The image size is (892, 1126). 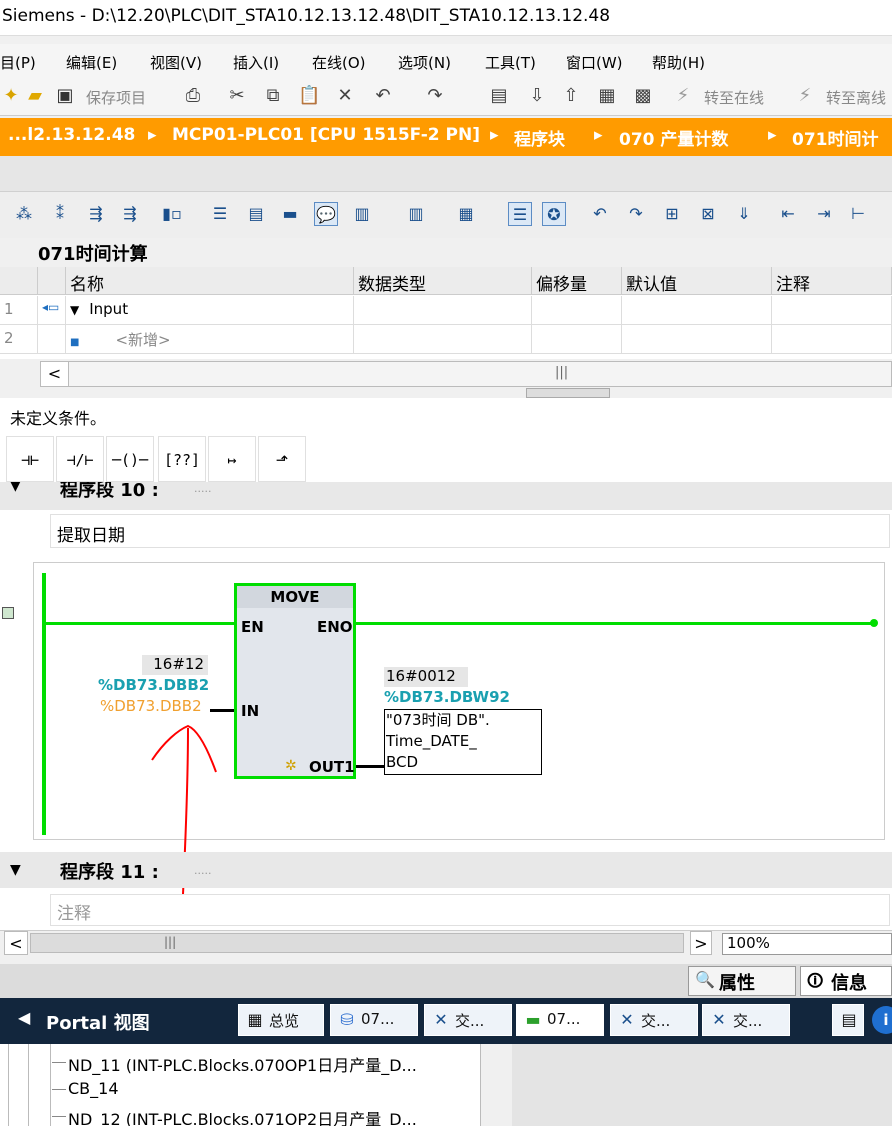 I want to click on menu-online: 在线(O), so click(x=339, y=62).